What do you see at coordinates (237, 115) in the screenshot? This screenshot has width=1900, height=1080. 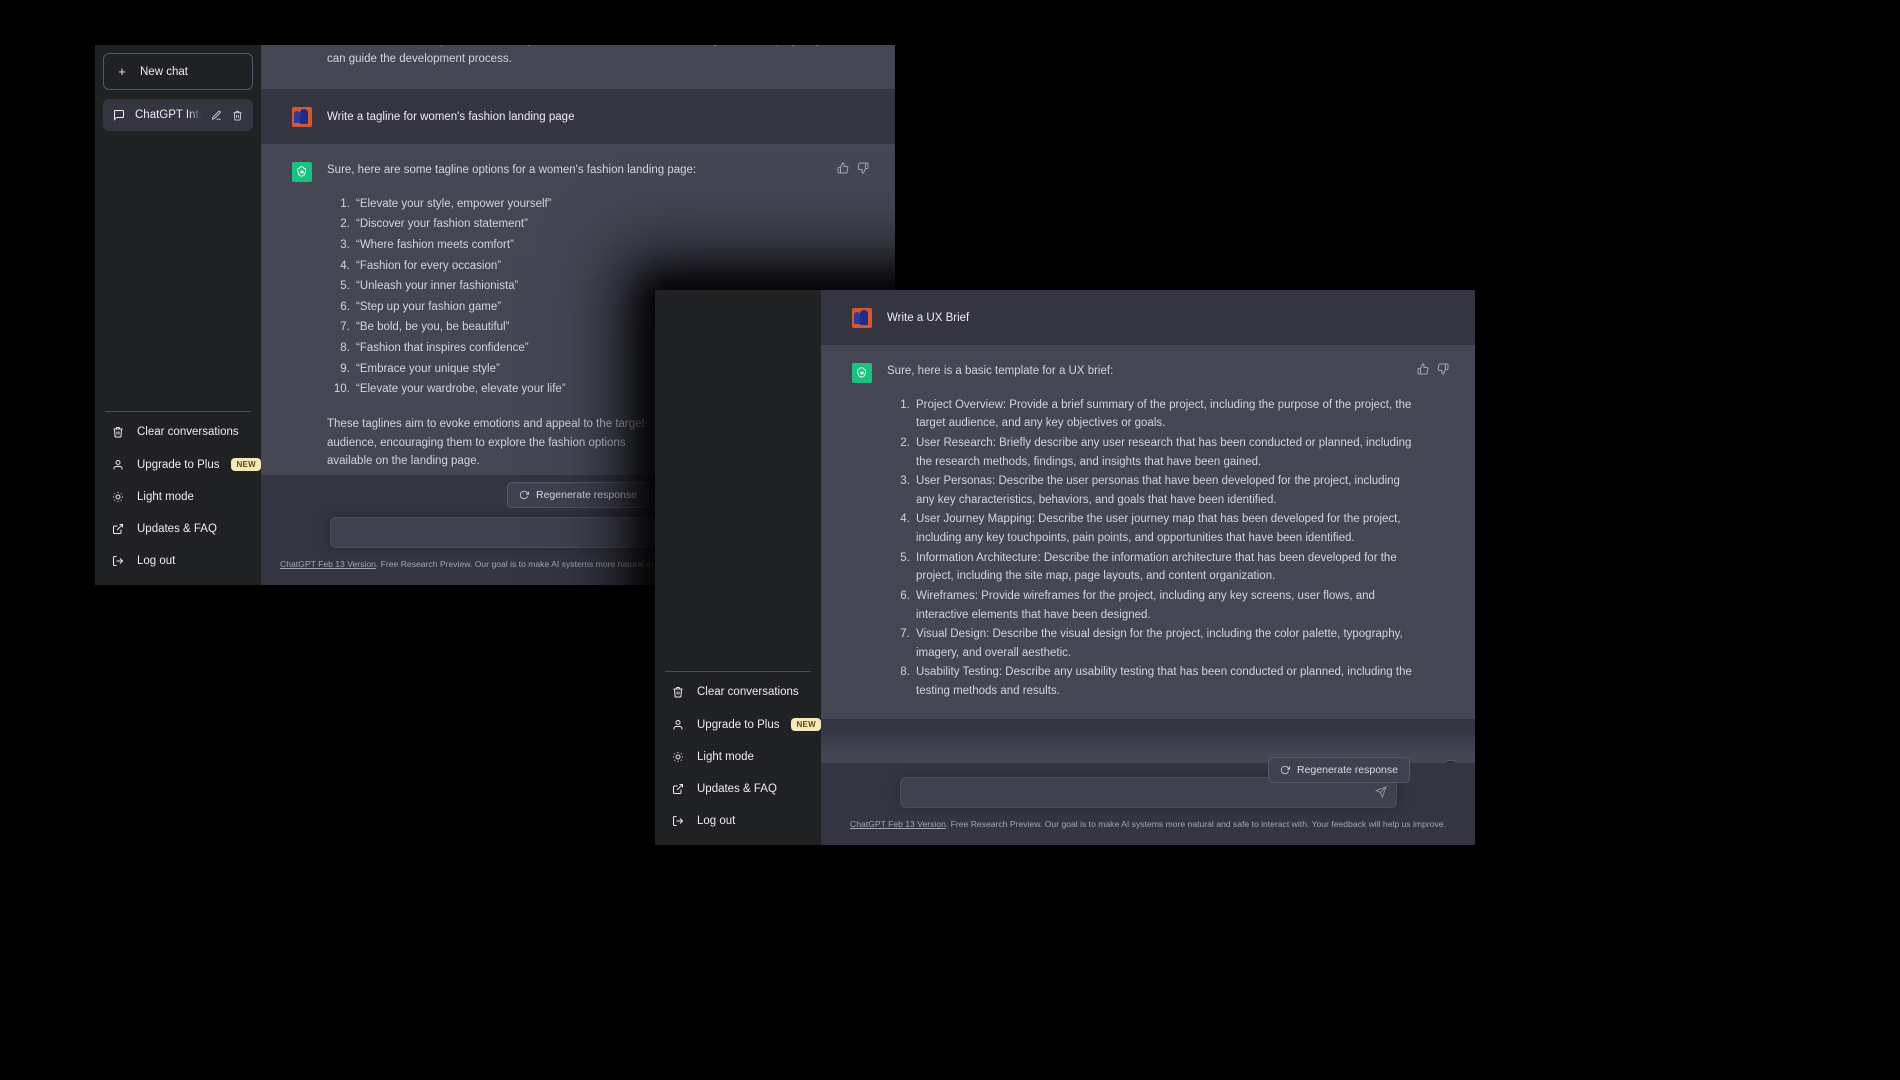 I see `delete-conversation-icon` at bounding box center [237, 115].